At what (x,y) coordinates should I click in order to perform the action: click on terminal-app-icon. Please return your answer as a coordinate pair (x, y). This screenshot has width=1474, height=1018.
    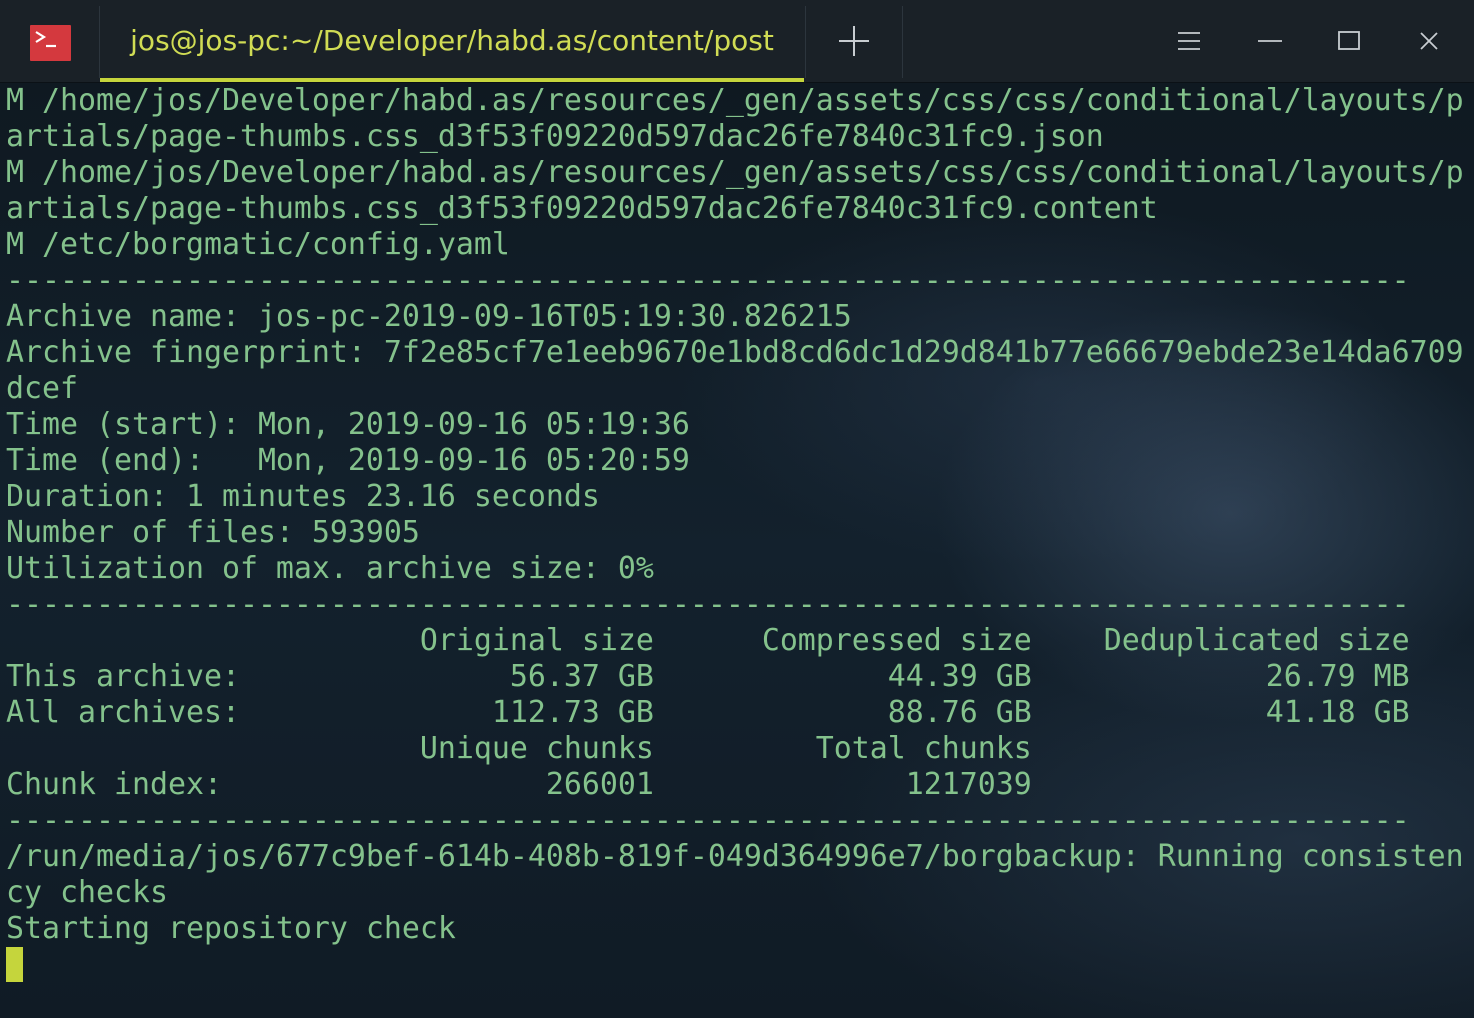
    Looking at the image, I should click on (50, 43).